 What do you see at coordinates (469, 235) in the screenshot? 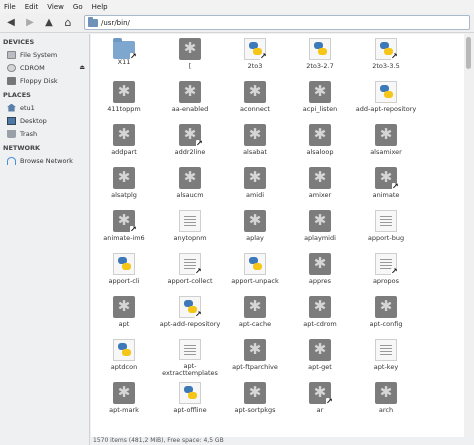
I see `vertical-scrollbar` at bounding box center [469, 235].